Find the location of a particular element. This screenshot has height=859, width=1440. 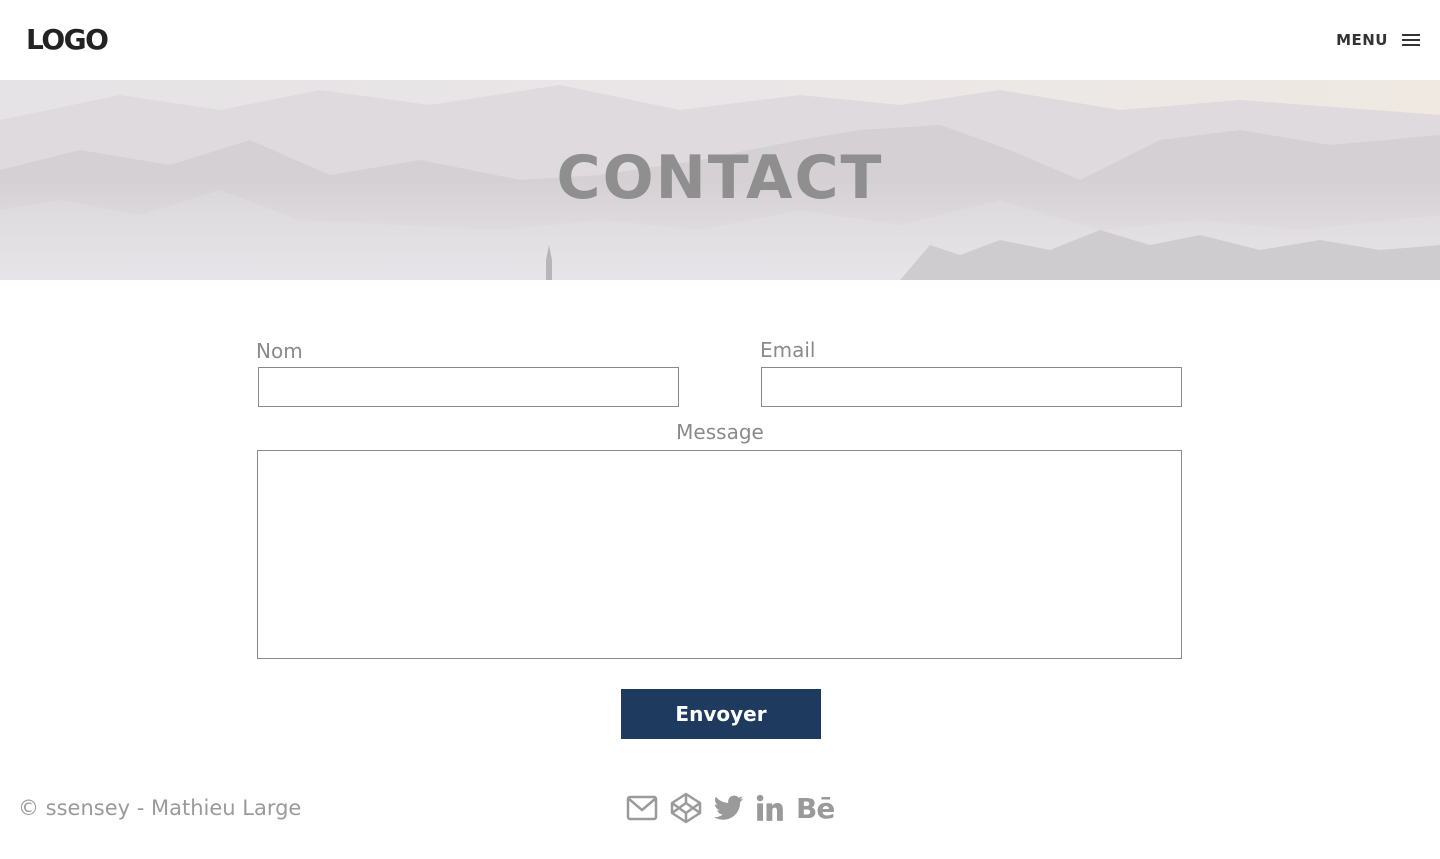

linkedin-icon is located at coordinates (770, 808).